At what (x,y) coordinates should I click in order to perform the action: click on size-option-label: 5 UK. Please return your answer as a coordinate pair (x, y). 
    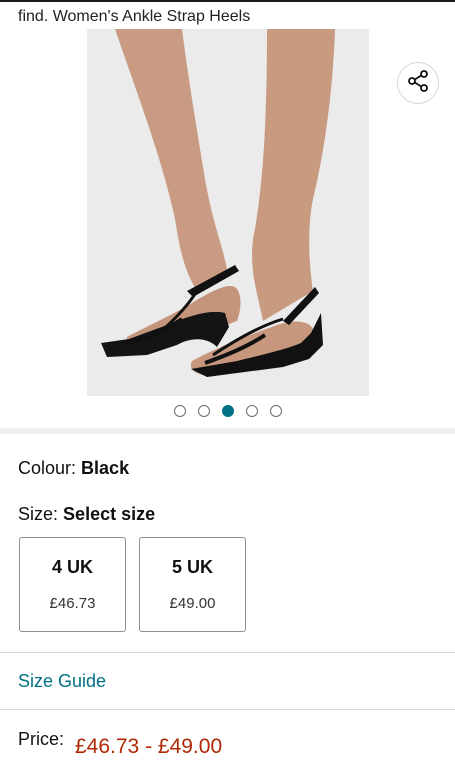
    Looking at the image, I should click on (192, 567).